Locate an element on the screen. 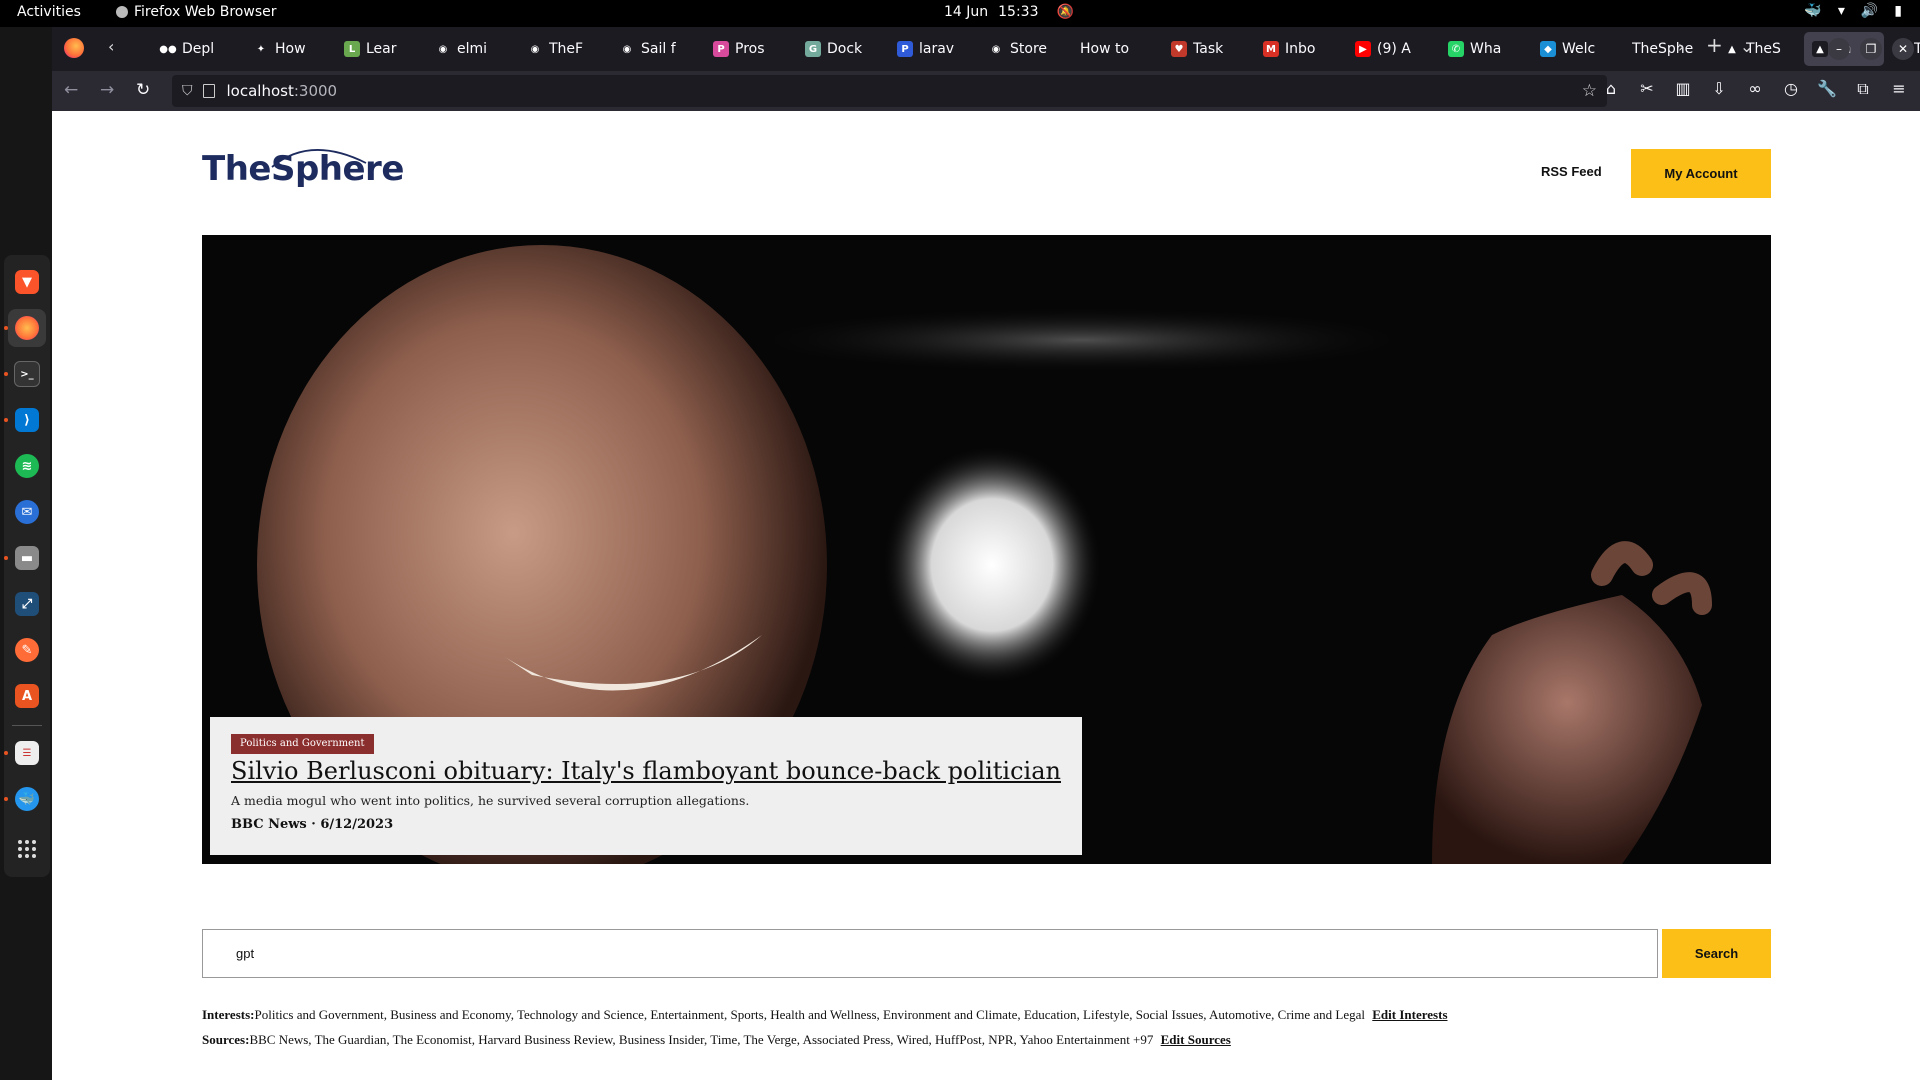  tab-favicon-icon: ✦ is located at coordinates (261, 49).